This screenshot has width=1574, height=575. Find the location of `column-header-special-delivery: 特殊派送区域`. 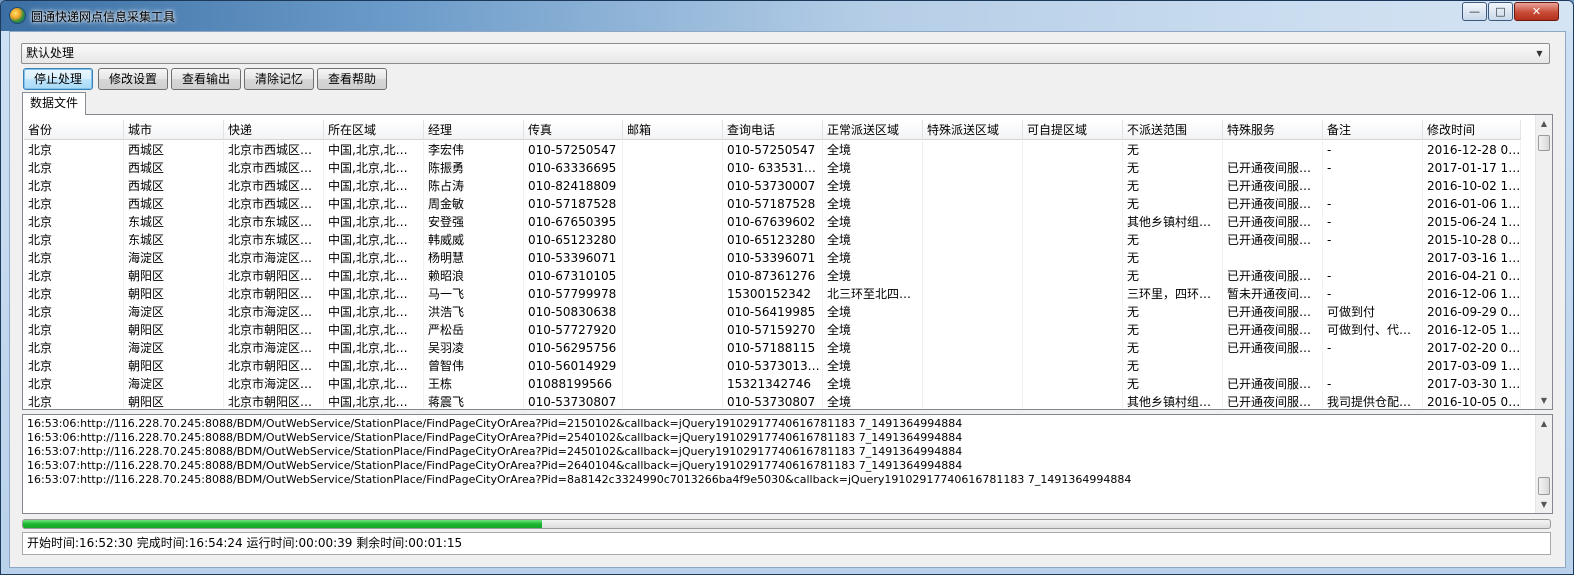

column-header-special-delivery: 特殊派送区域 is located at coordinates (973, 130).